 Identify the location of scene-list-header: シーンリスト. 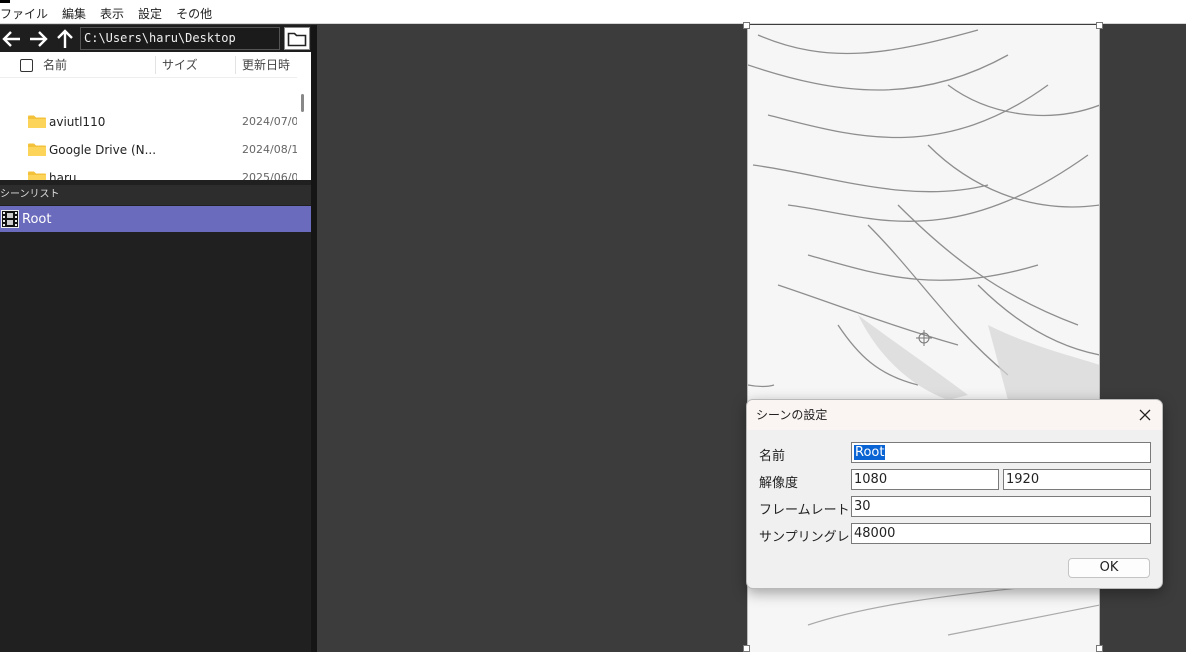
(155, 195).